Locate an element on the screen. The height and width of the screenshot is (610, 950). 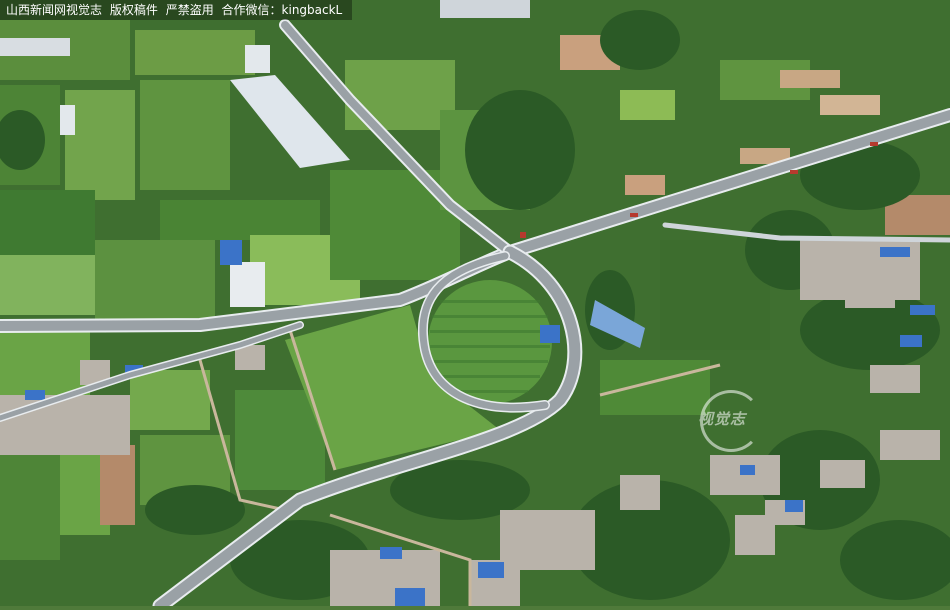
caption-copyright: 版权稿件 is located at coordinates (133, 10).